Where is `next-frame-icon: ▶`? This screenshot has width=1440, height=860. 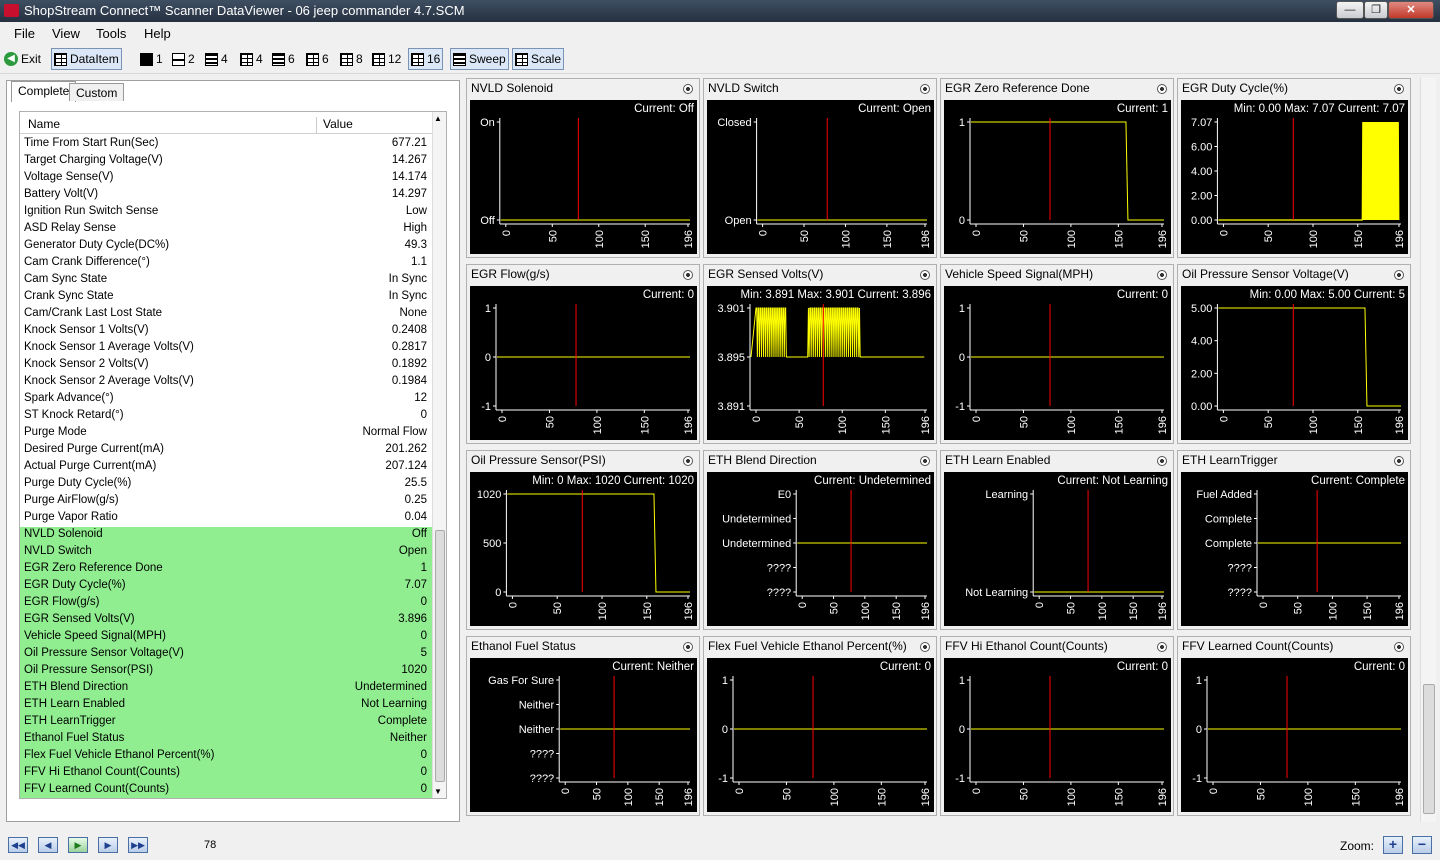 next-frame-icon: ▶ is located at coordinates (108, 845).